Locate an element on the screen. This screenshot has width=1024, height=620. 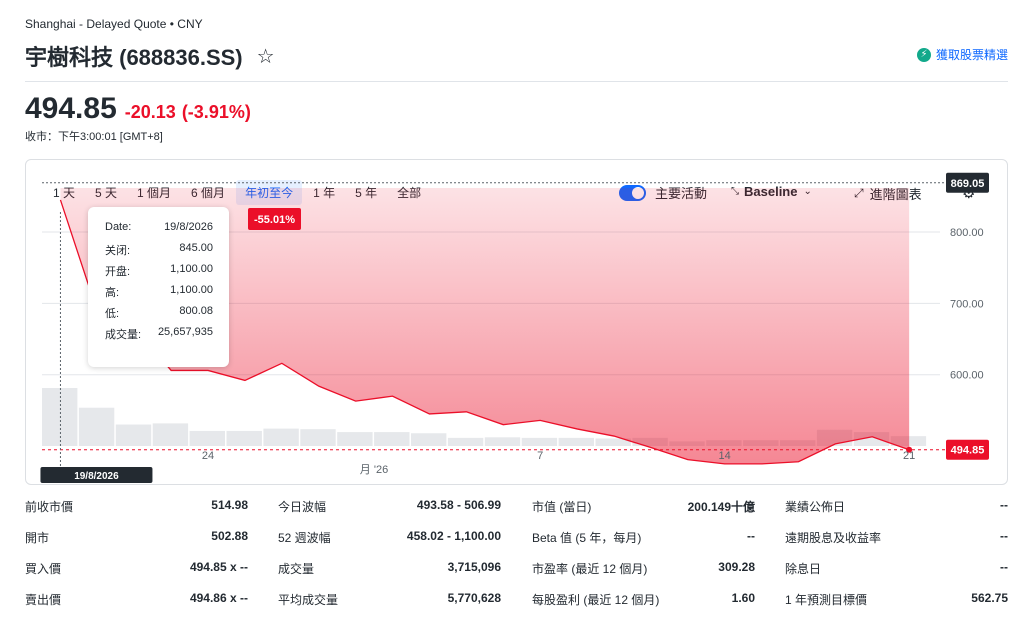
stat-label: 業績公佈日 is located at coordinates (815, 507).